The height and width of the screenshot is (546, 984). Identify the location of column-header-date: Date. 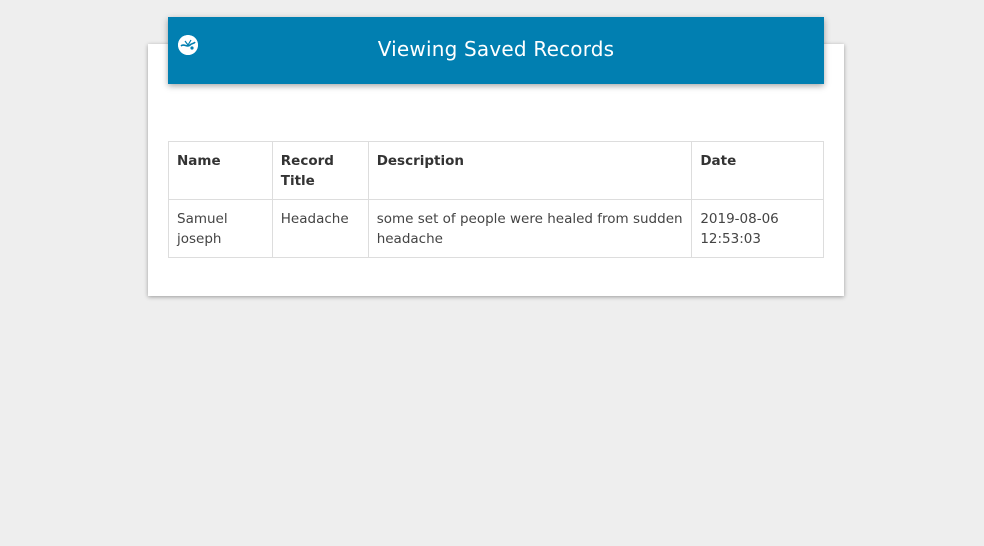
(757, 170).